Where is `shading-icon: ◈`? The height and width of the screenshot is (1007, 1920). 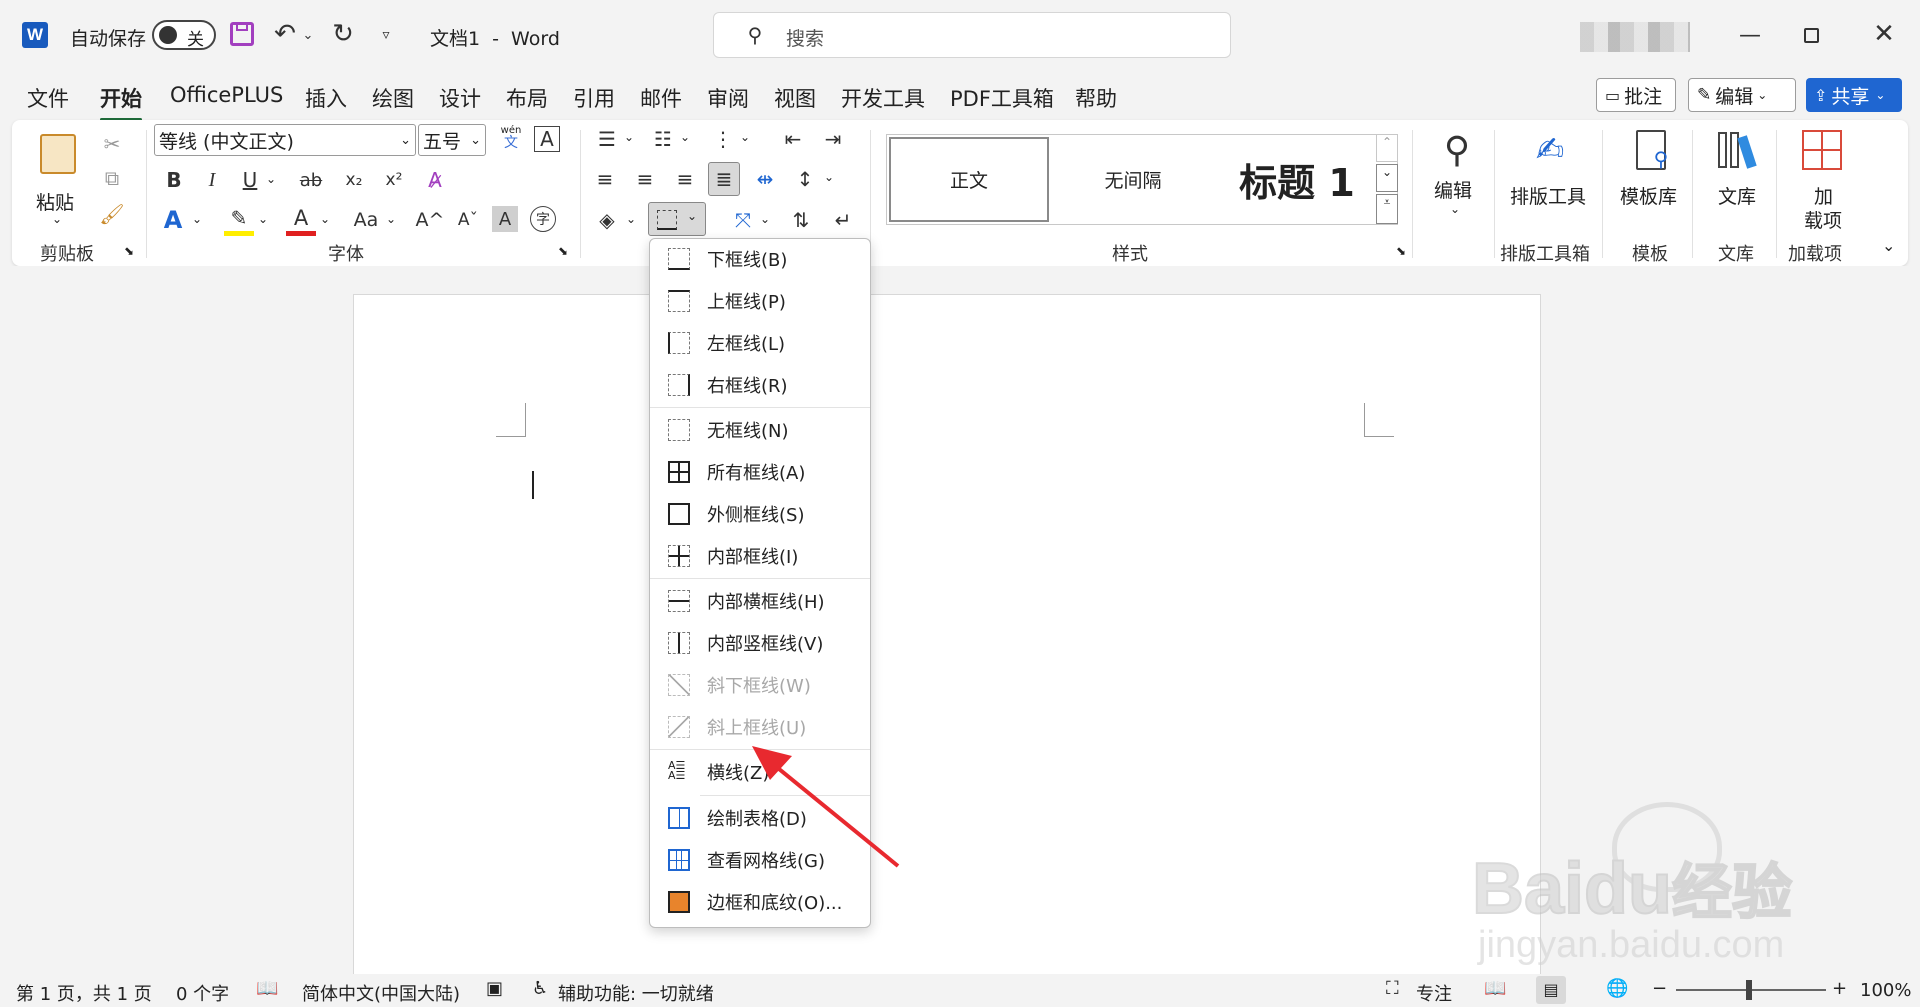 shading-icon: ◈ is located at coordinates (607, 220).